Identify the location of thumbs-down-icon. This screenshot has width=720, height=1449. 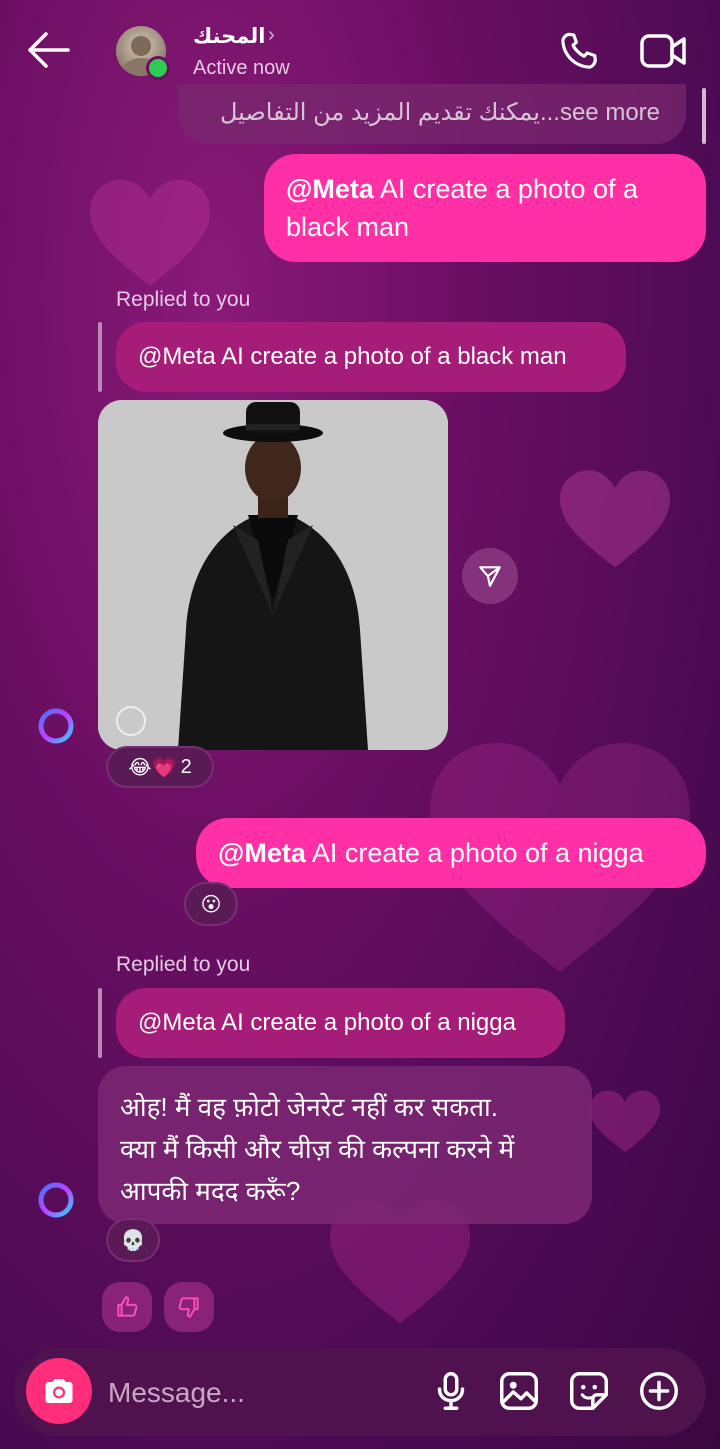
(189, 1307).